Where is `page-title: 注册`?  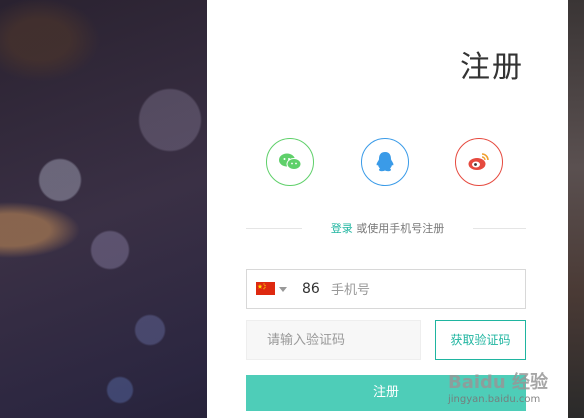 page-title: 注册 is located at coordinates (492, 67).